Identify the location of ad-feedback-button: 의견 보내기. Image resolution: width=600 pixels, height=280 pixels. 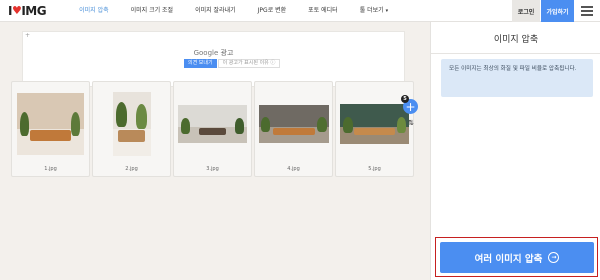
(200, 63).